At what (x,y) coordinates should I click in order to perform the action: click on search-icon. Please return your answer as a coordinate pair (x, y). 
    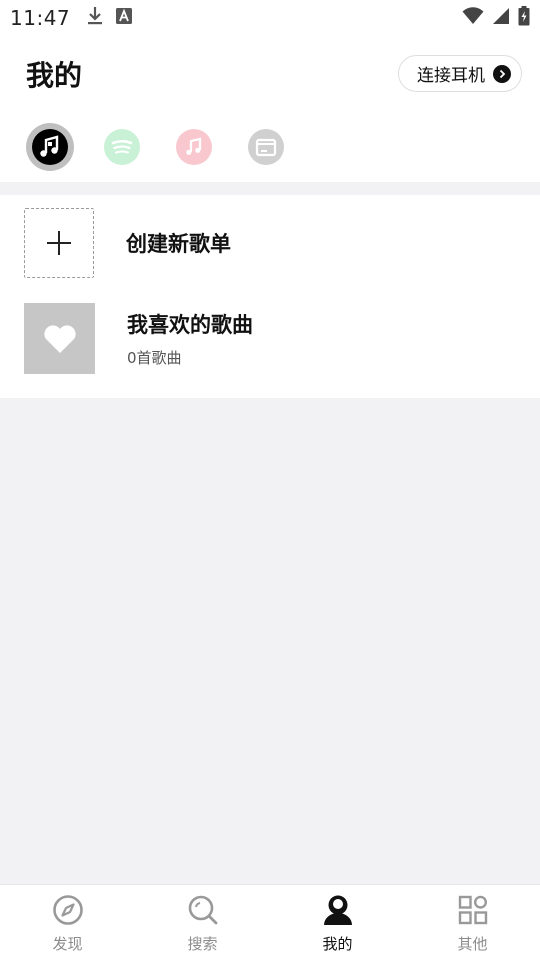
    Looking at the image, I should click on (203, 912).